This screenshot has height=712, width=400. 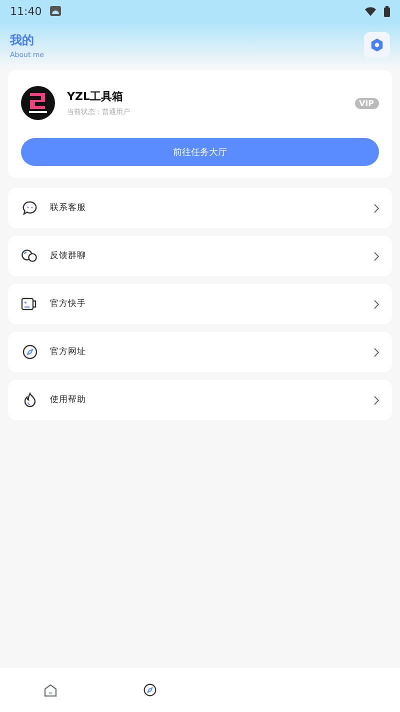 I want to click on menu-item: 官方快手, so click(x=200, y=304).